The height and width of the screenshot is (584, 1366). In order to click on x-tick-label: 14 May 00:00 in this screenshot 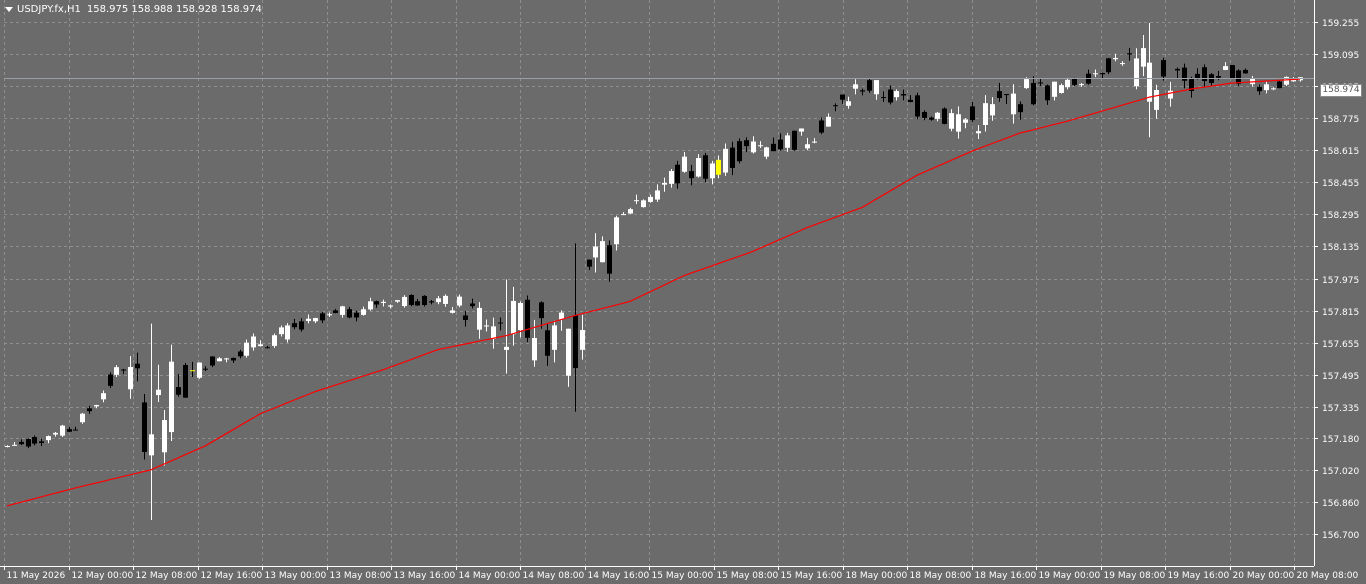, I will do `click(490, 576)`.